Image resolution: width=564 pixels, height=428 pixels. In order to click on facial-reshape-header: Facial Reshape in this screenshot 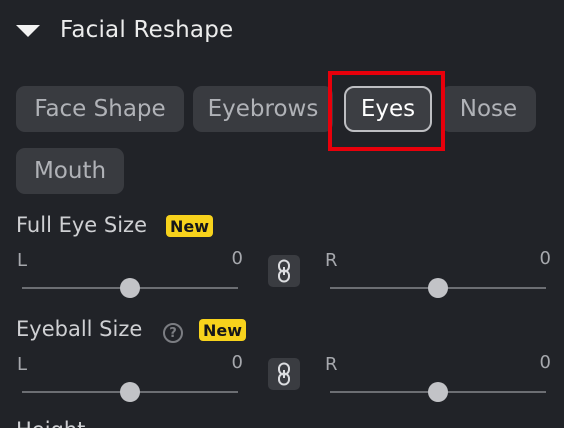, I will do `click(124, 30)`.